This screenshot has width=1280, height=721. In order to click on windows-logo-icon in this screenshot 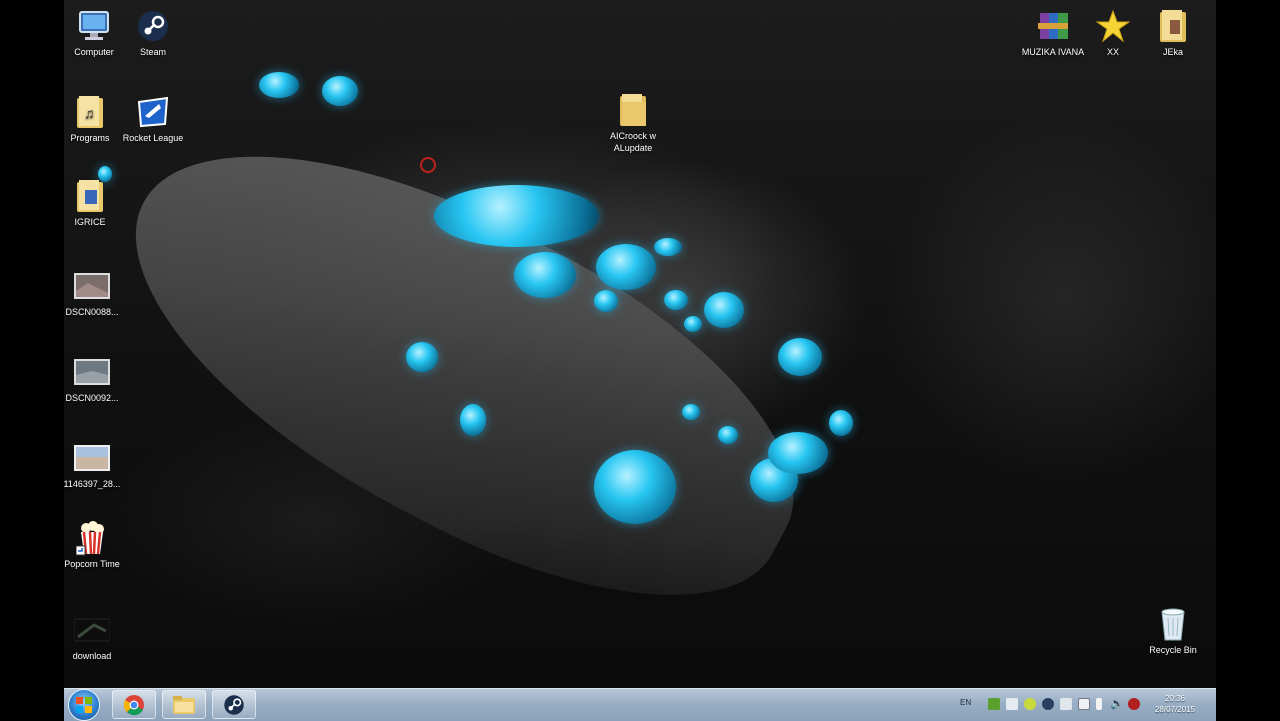, I will do `click(84, 705)`.